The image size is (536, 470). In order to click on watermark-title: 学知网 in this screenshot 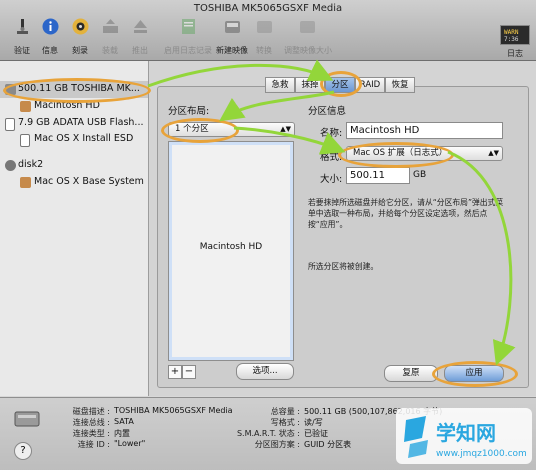, I will do `click(466, 433)`.